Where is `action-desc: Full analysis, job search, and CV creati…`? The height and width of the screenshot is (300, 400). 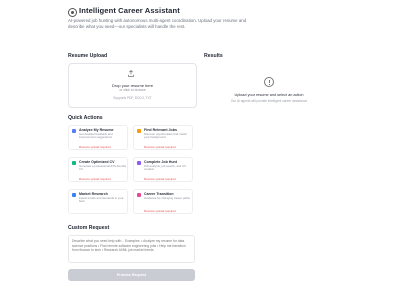 action-desc: Full analysis, job search, and CV creati… is located at coordinates (165, 167).